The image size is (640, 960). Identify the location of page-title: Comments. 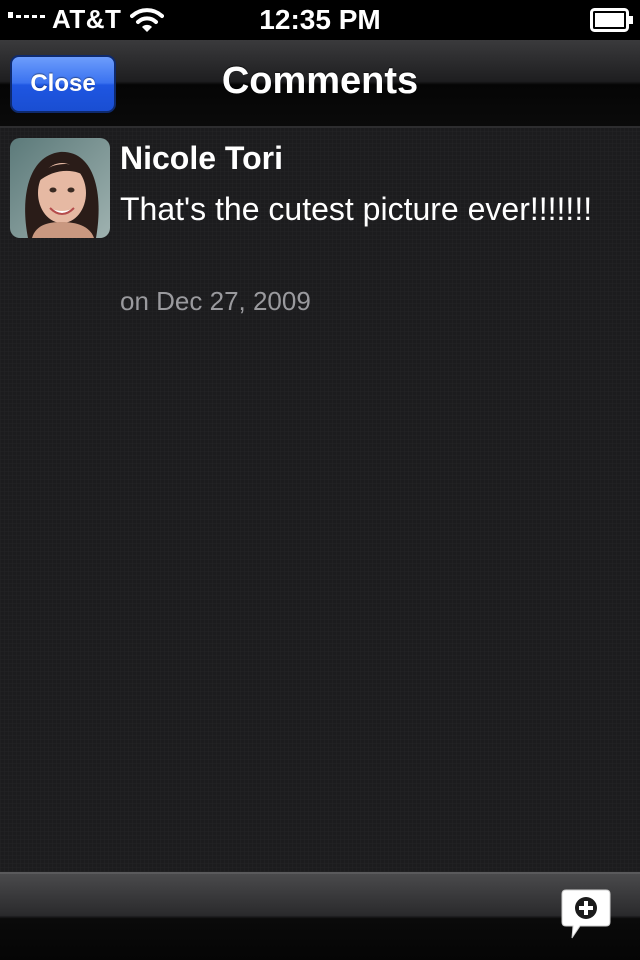
(320, 81).